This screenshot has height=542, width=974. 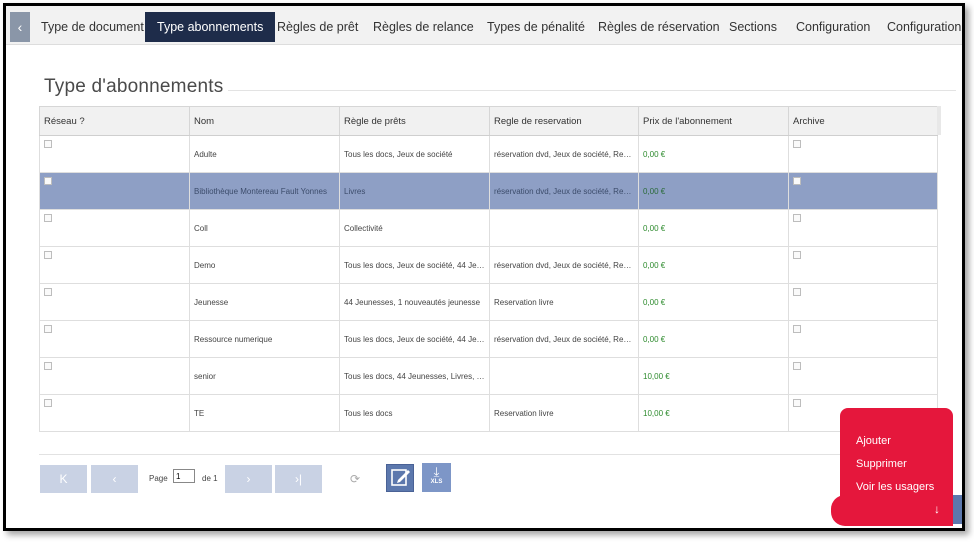 What do you see at coordinates (423, 27) in the screenshot?
I see `tab-regles-de-relance: Règles de relance` at bounding box center [423, 27].